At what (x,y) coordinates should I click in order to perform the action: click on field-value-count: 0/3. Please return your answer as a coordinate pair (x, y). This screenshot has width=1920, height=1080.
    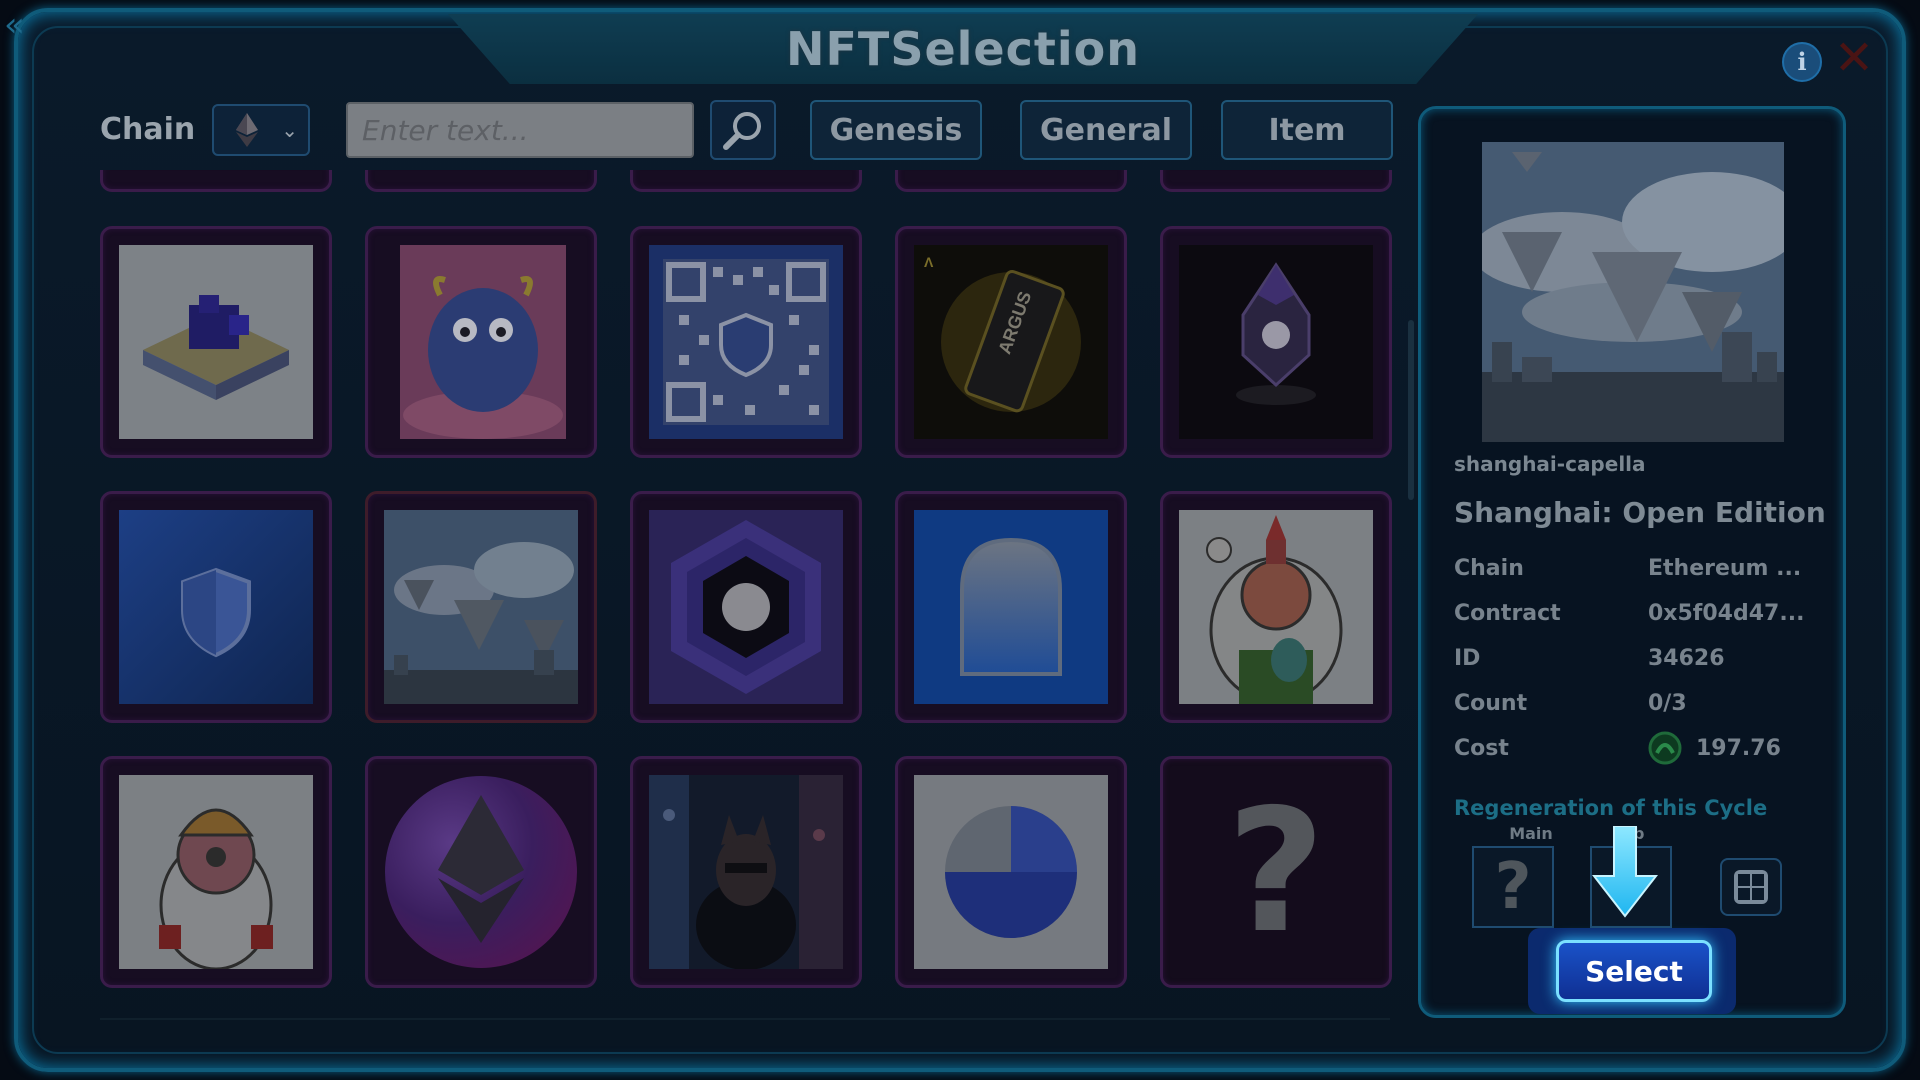
    Looking at the image, I should click on (1667, 703).